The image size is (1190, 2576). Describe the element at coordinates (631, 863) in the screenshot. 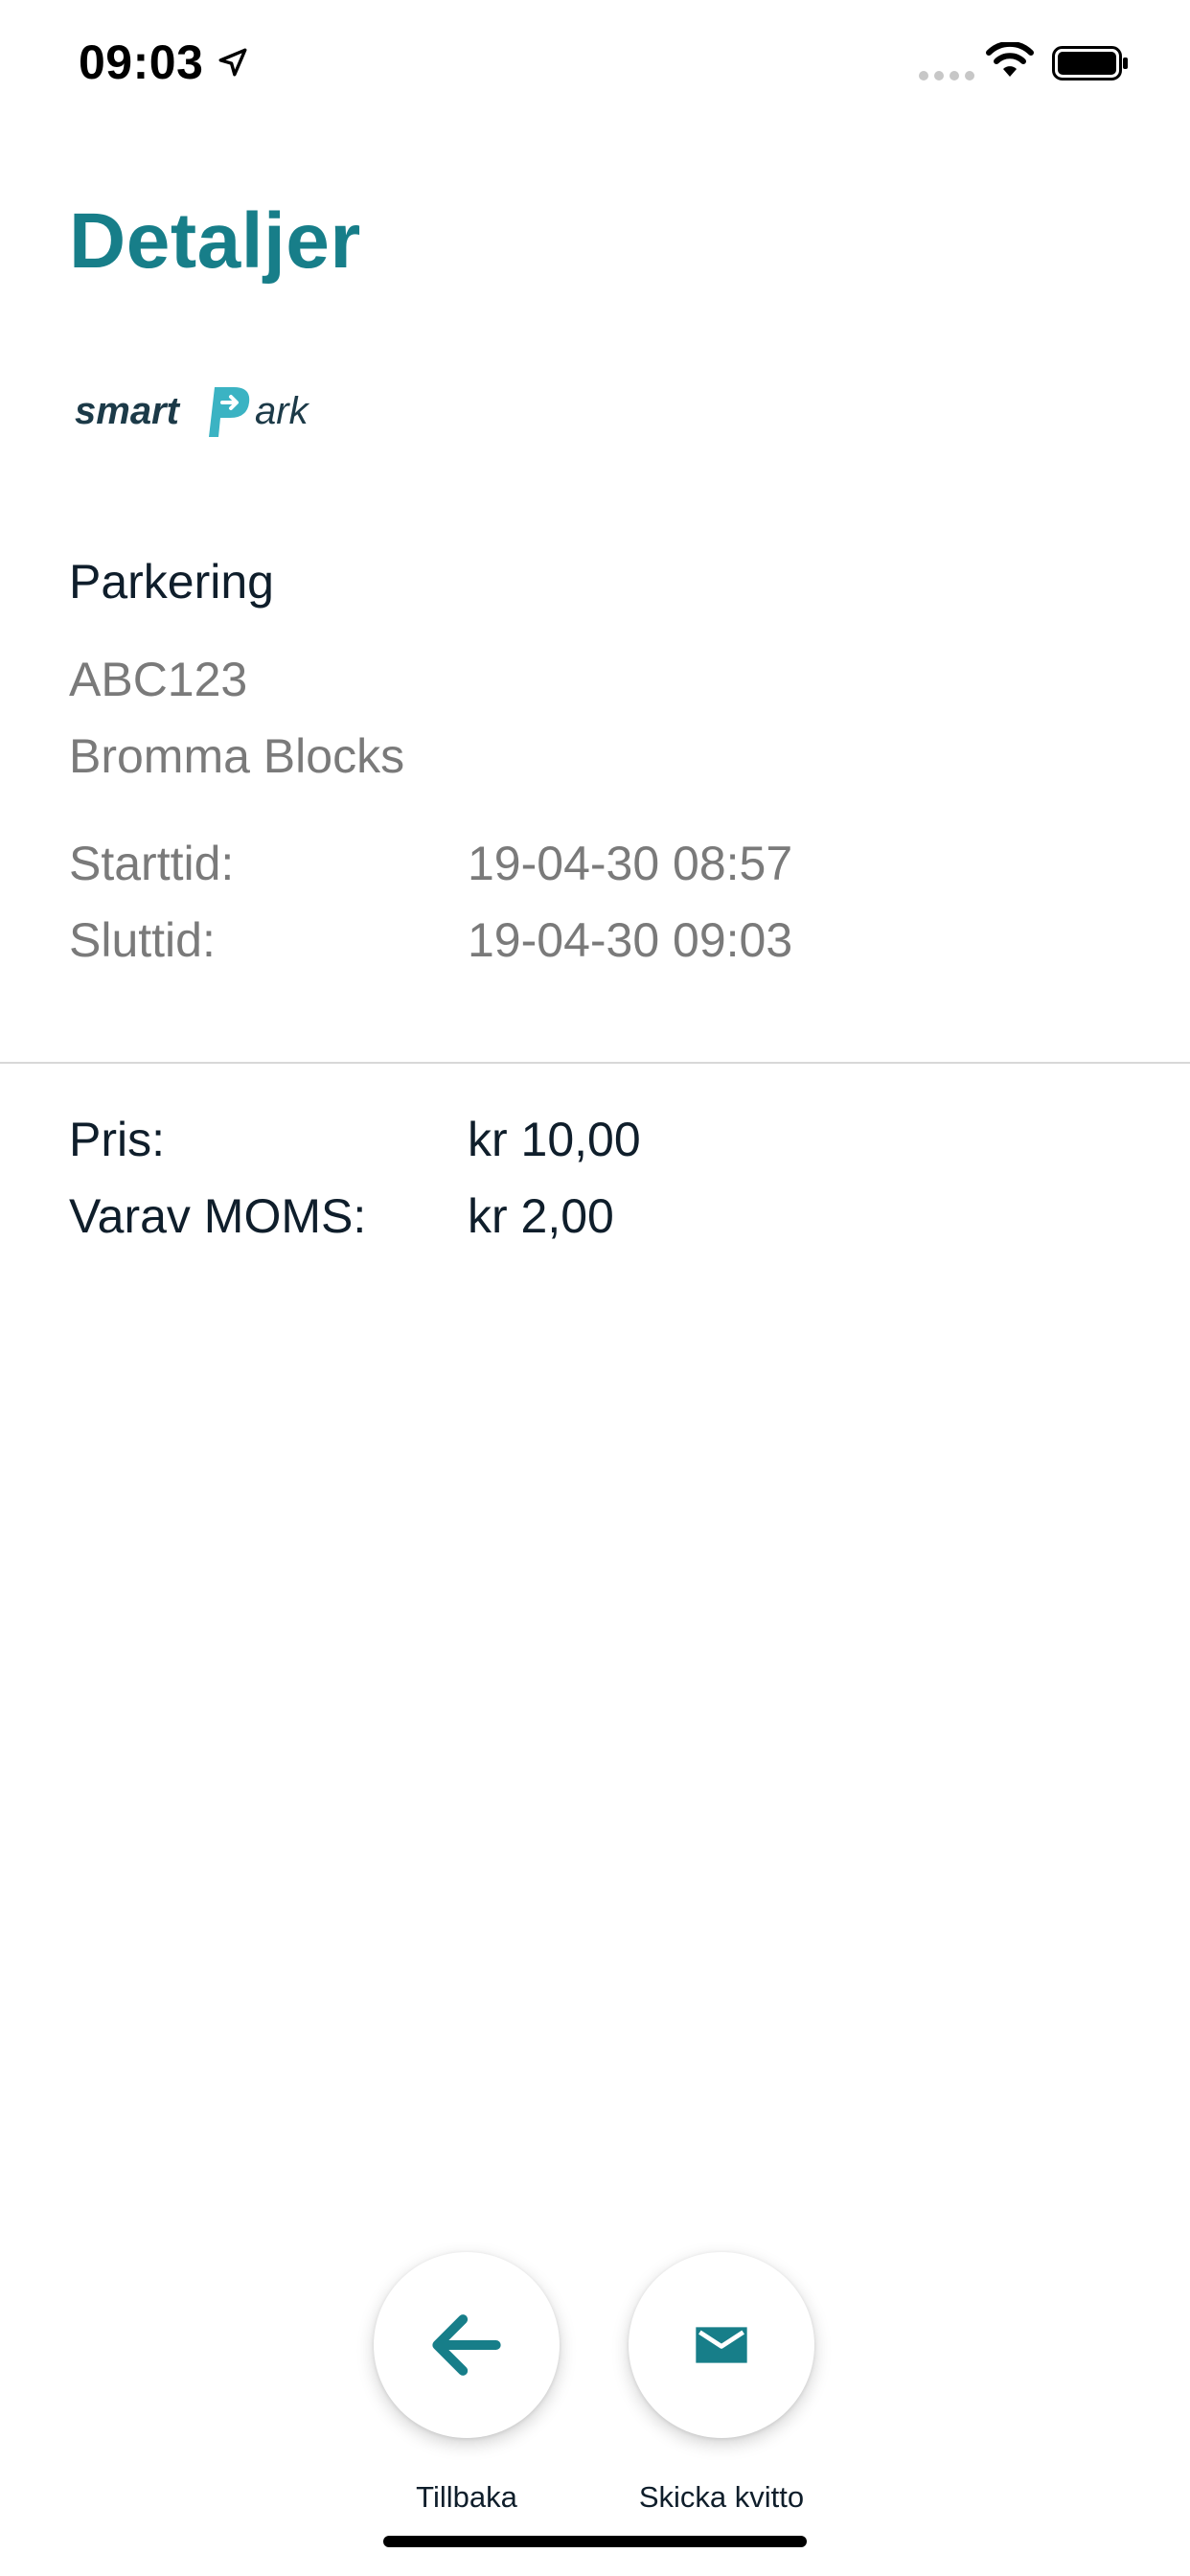

I see `start-time-value: 19-04-30 08:57` at that location.